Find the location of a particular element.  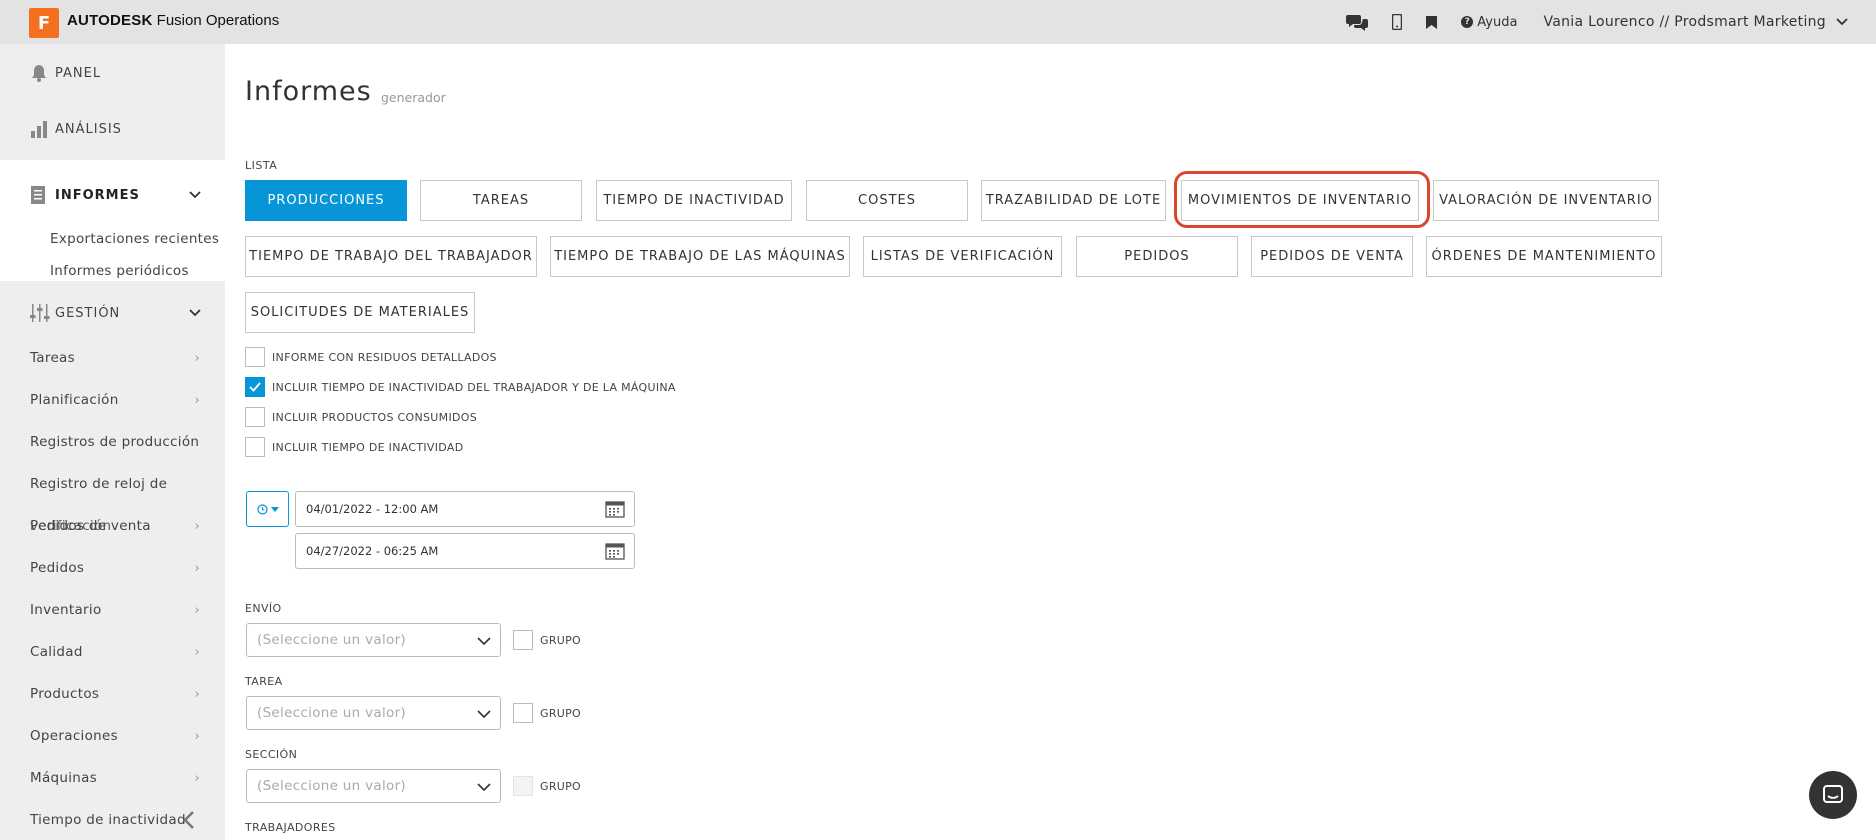

sidebar-subitem-exportaciones: Exportaciones recientes is located at coordinates (134, 239).